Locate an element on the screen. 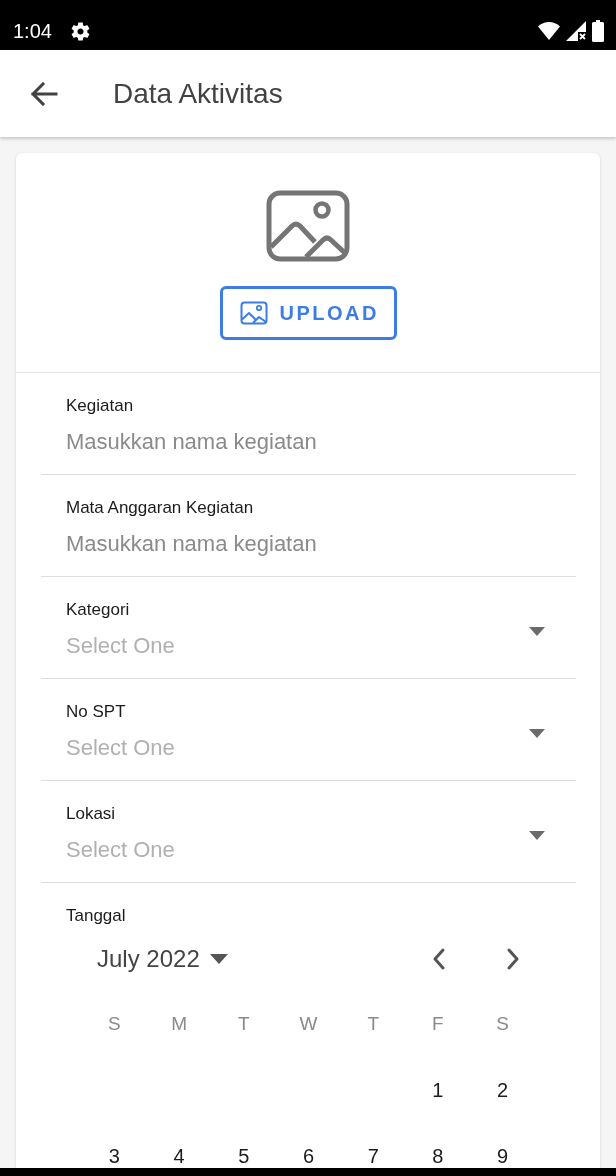  field-label: Lokasi is located at coordinates (91, 814).